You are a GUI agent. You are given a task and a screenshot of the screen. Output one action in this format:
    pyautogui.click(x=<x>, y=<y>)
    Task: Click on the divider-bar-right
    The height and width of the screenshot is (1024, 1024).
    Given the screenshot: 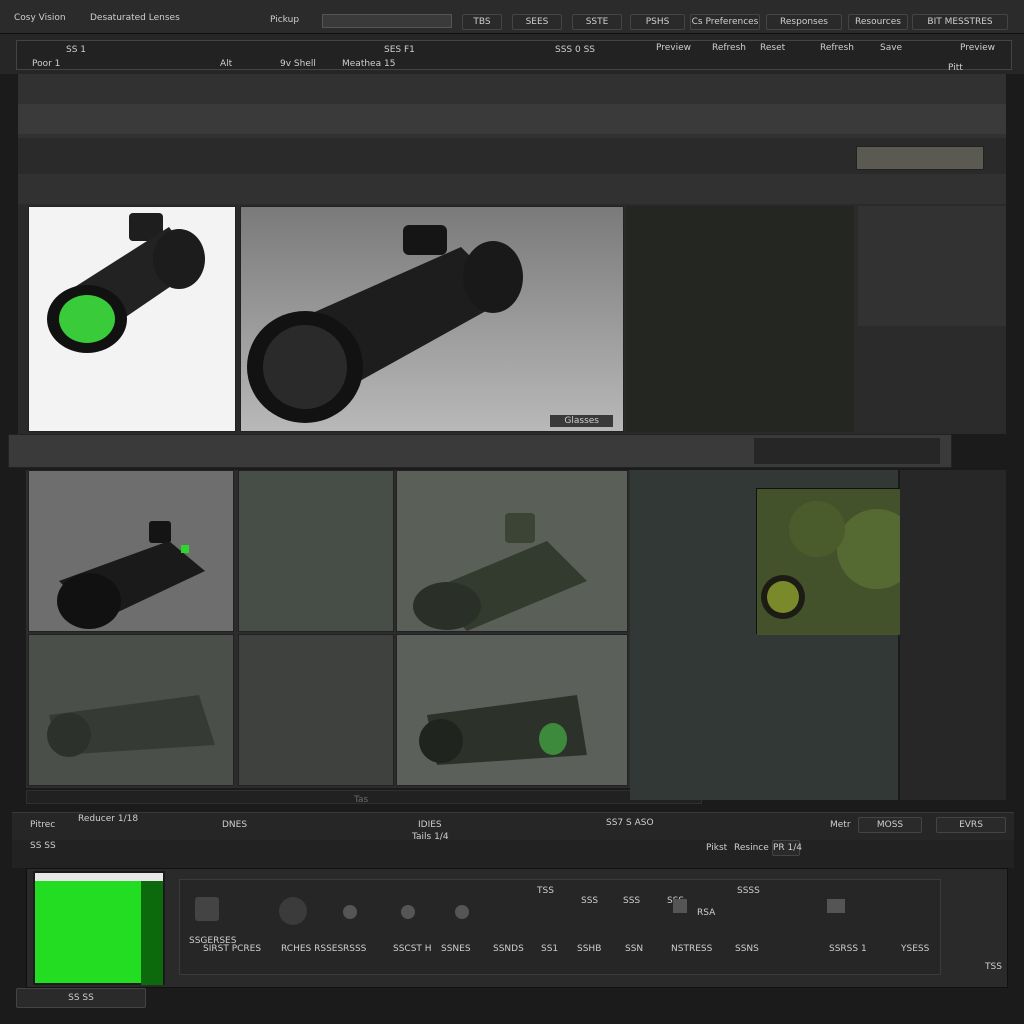 What is the action you would take?
    pyautogui.click(x=847, y=451)
    